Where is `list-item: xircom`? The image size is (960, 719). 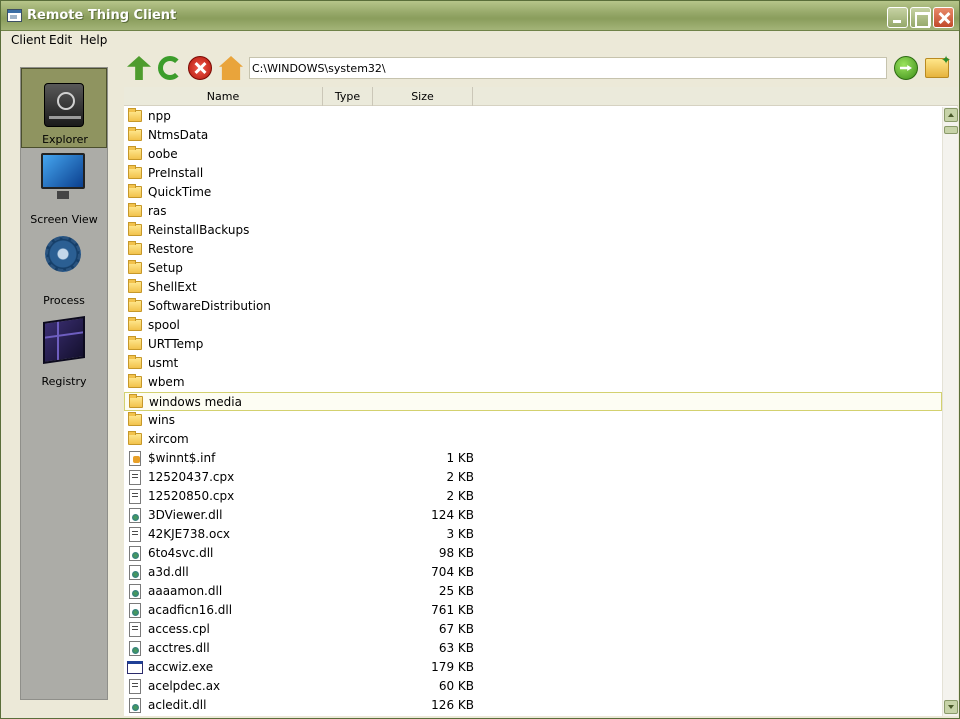
list-item: xircom is located at coordinates (533, 439).